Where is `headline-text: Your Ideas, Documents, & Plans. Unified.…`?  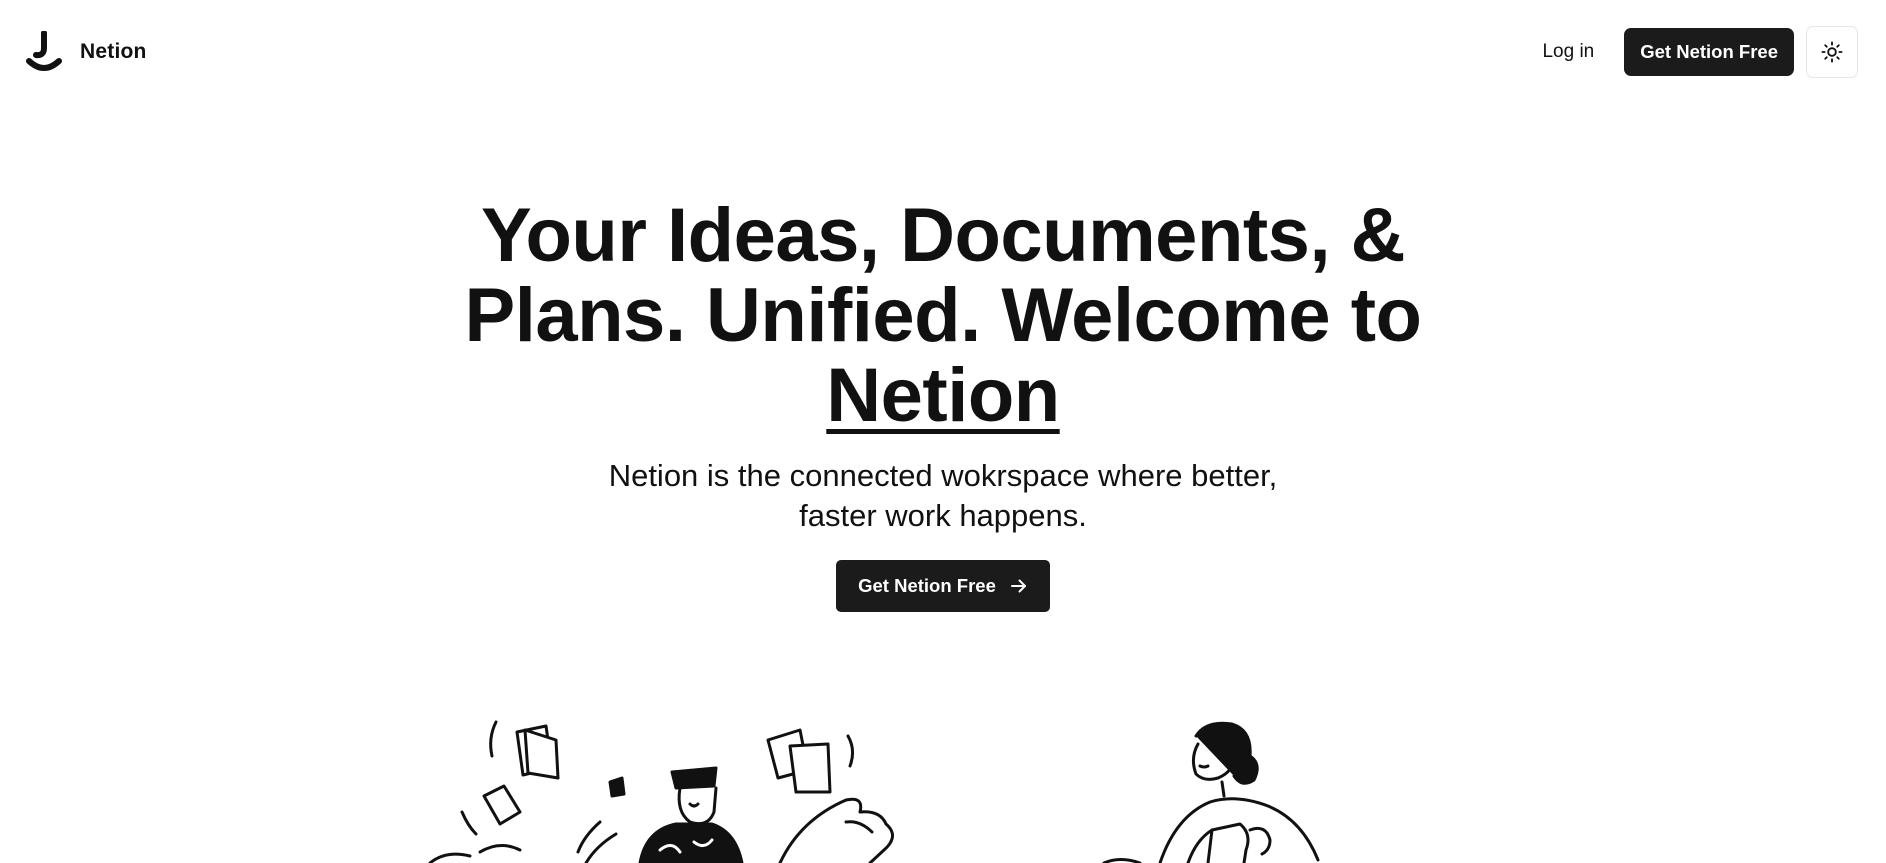
headline-text: Your Ideas, Documents, & Plans. Unified.… is located at coordinates (943, 275).